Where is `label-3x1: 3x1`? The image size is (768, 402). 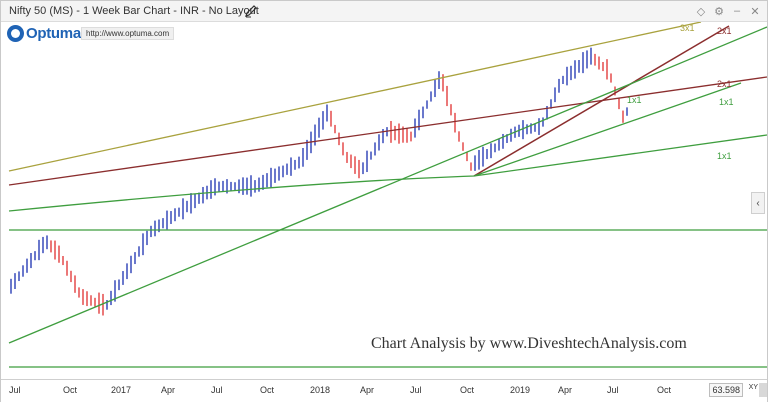
label-3x1: 3x1 is located at coordinates (687, 28).